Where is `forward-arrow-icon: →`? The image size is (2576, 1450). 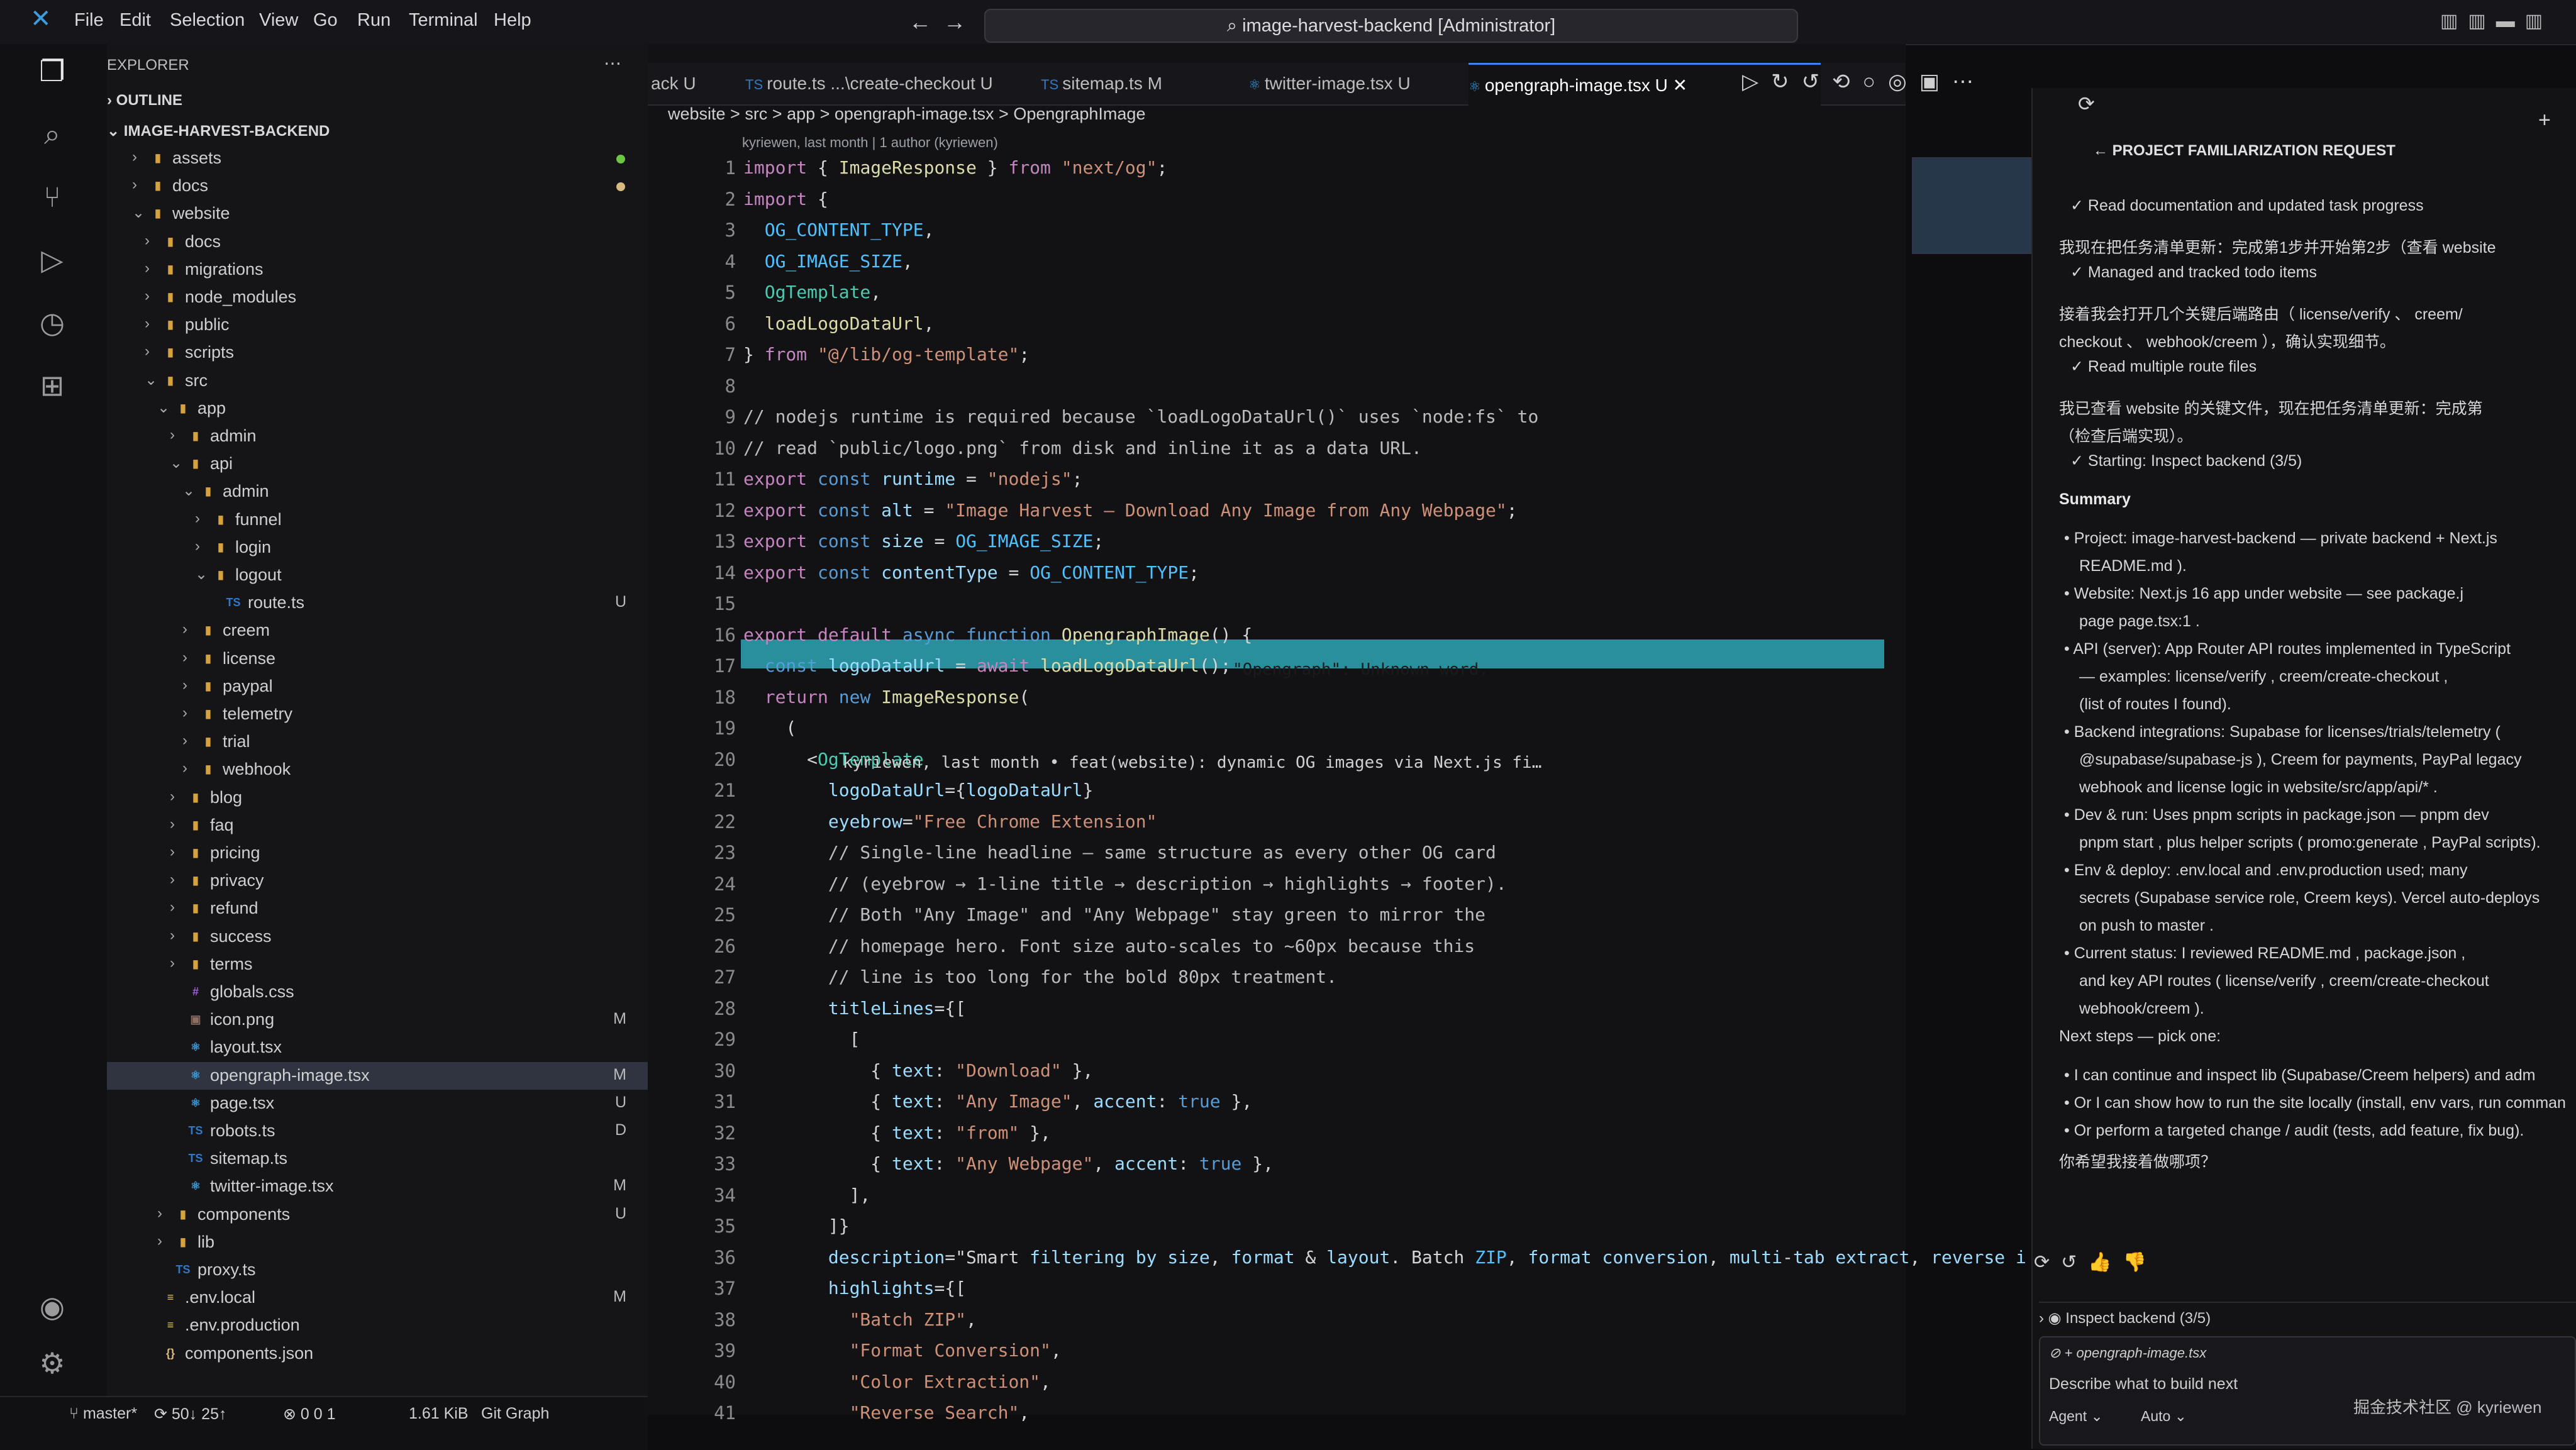
forward-arrow-icon: → is located at coordinates (954, 22).